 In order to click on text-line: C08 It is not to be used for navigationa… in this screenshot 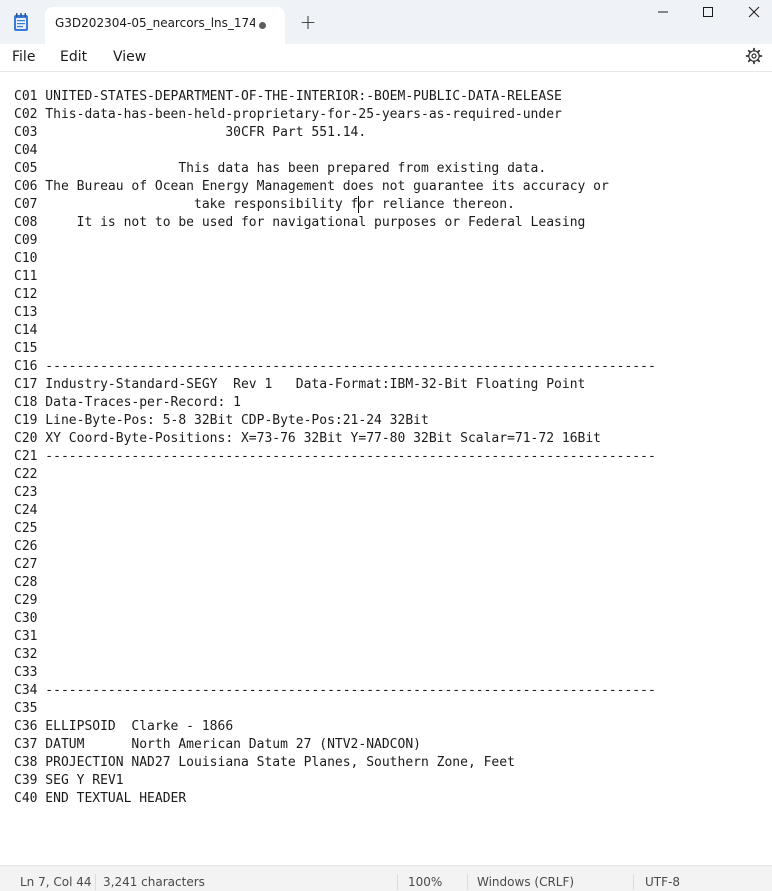, I will do `click(335, 223)`.